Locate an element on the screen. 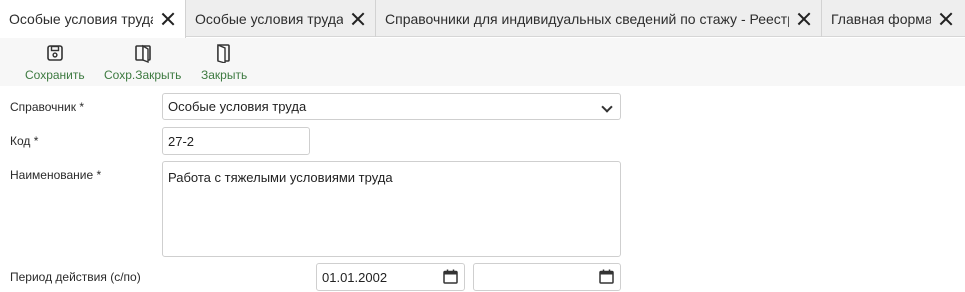  period-from-date-input: 01.01.2002 is located at coordinates (390, 277).